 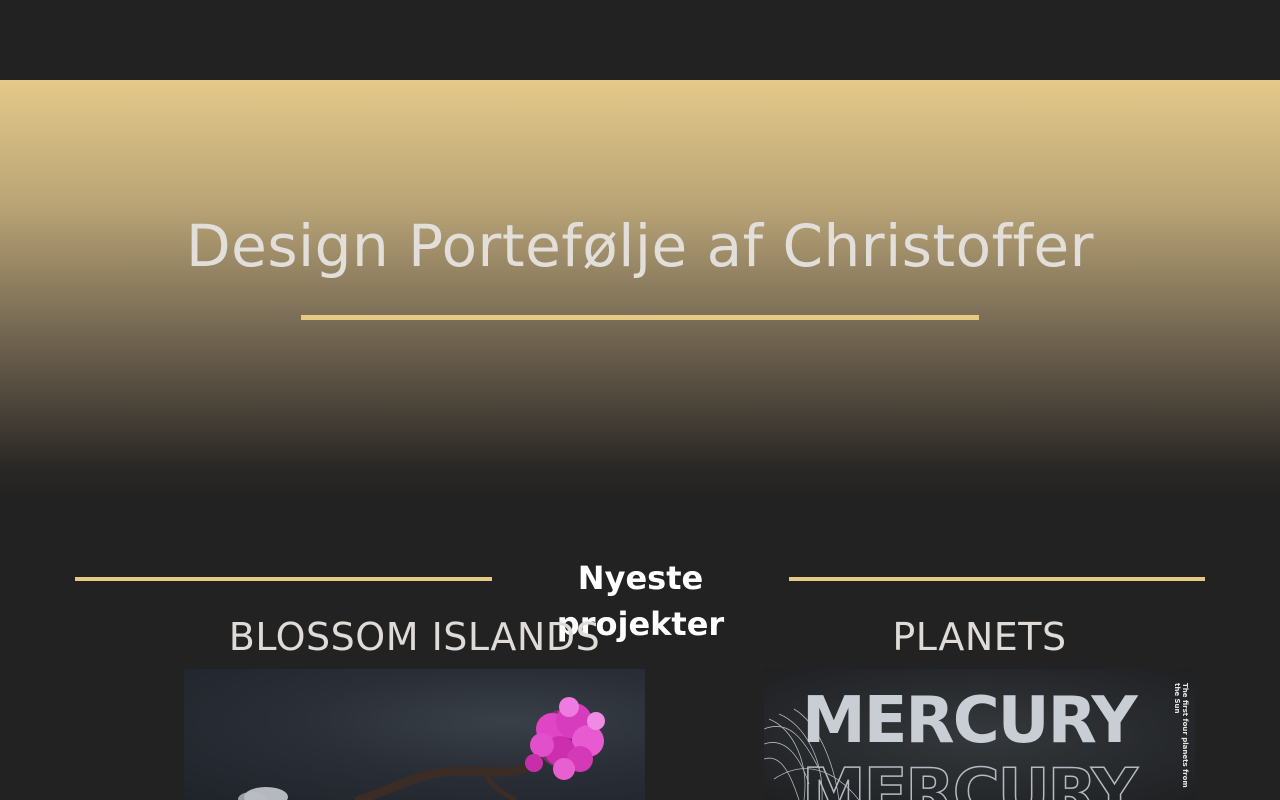 What do you see at coordinates (283, 579) in the screenshot?
I see `heading-divider-left` at bounding box center [283, 579].